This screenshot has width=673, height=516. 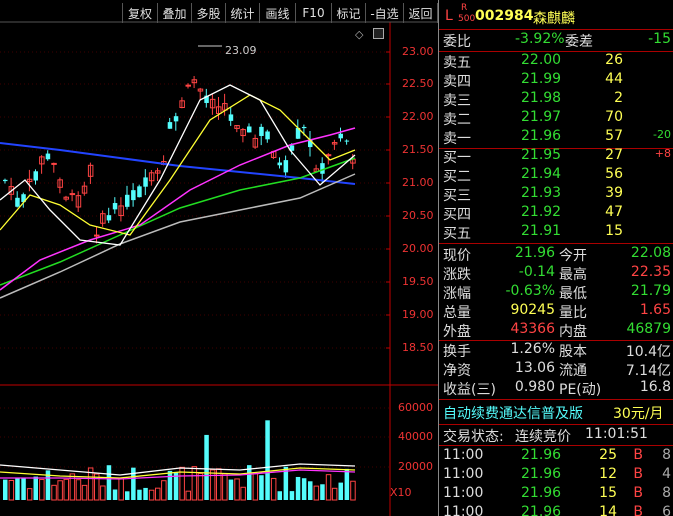 What do you see at coordinates (278, 13) in the screenshot?
I see `draw-line-button: 画线` at bounding box center [278, 13].